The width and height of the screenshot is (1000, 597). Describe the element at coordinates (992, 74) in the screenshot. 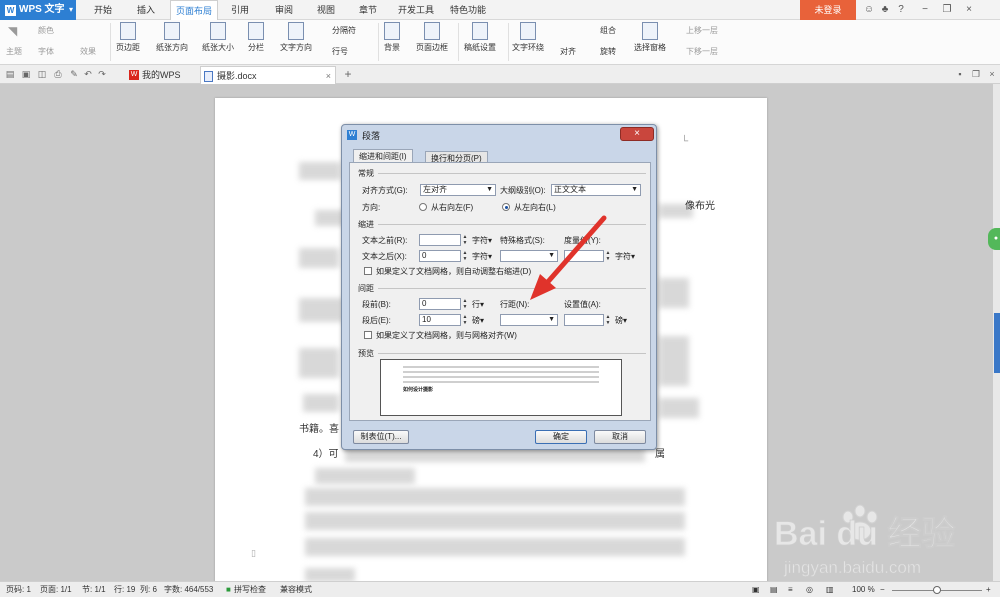

I see `close-doc-icon: ×` at that location.